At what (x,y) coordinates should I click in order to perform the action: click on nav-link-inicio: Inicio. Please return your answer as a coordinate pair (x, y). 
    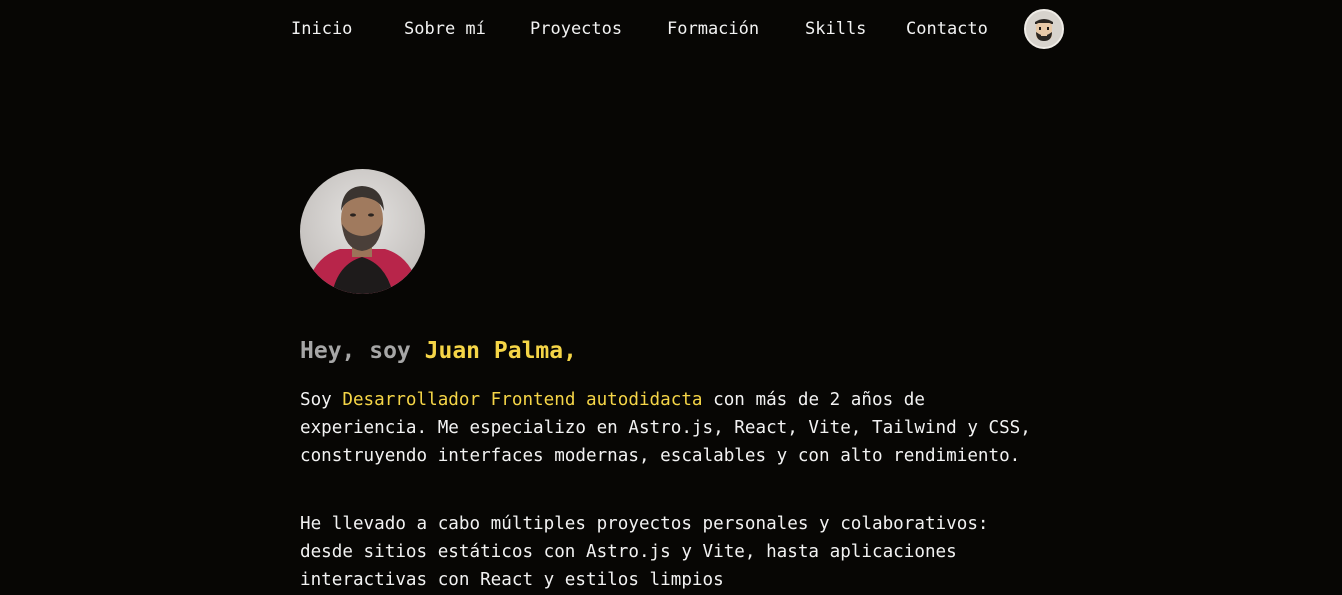
    Looking at the image, I should click on (321, 29).